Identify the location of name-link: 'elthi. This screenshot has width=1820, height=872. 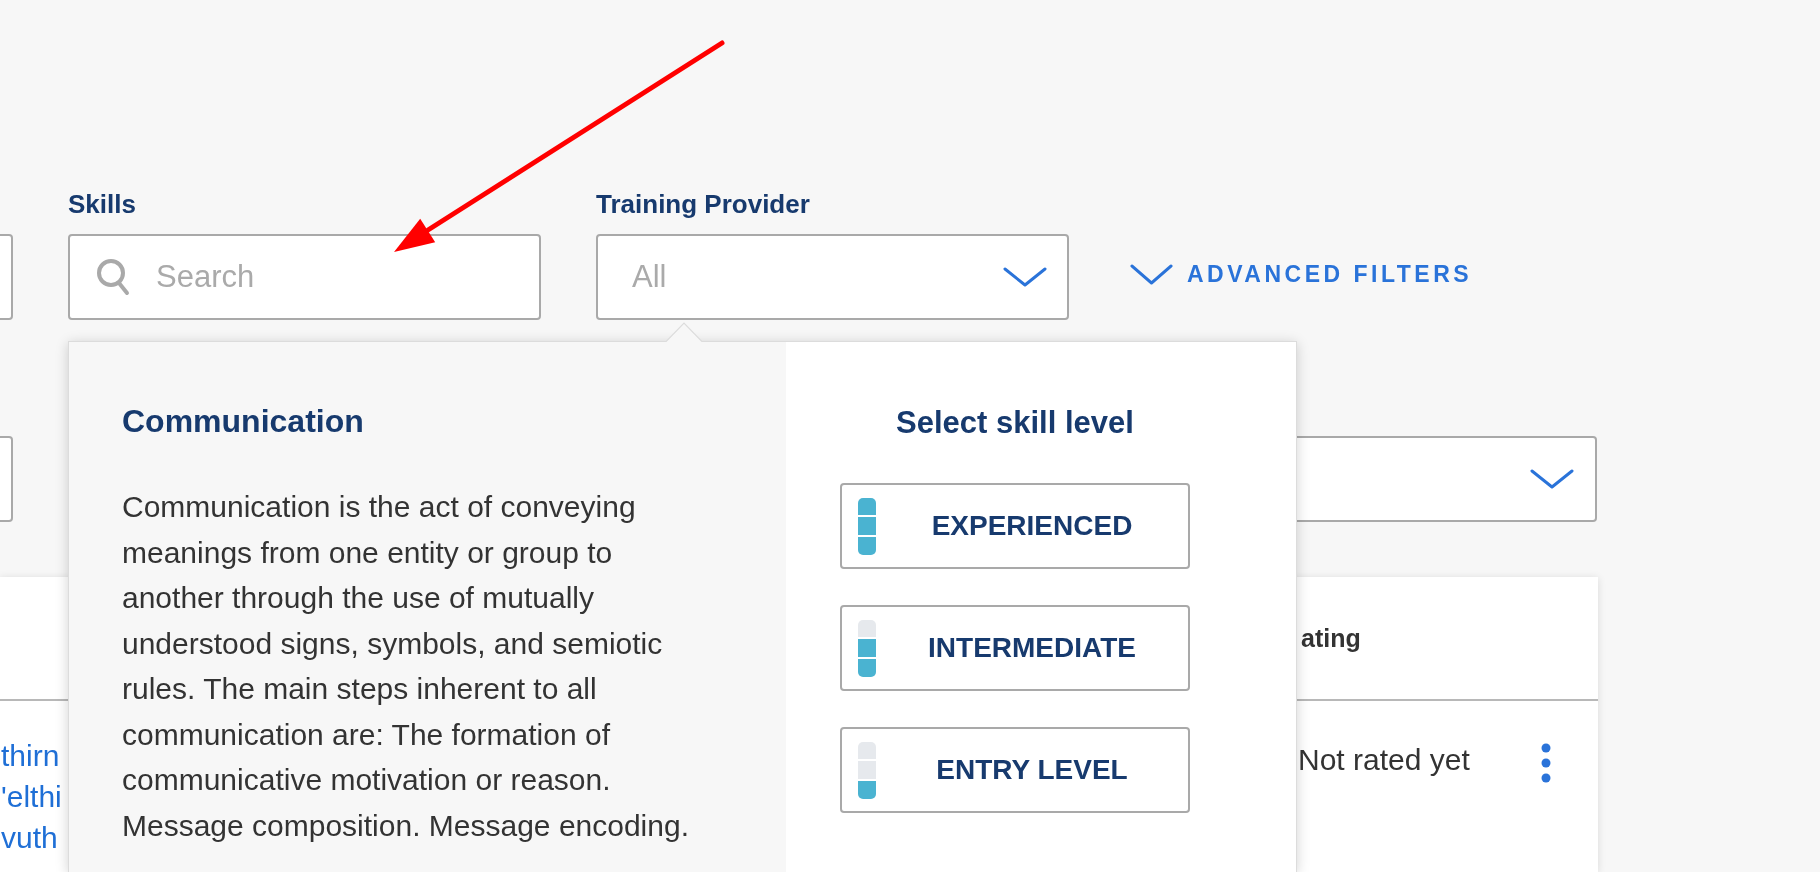
(31, 796).